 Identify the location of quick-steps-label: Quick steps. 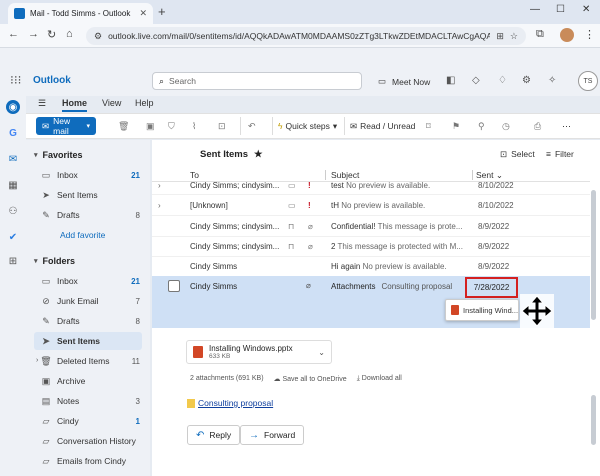
(307, 126).